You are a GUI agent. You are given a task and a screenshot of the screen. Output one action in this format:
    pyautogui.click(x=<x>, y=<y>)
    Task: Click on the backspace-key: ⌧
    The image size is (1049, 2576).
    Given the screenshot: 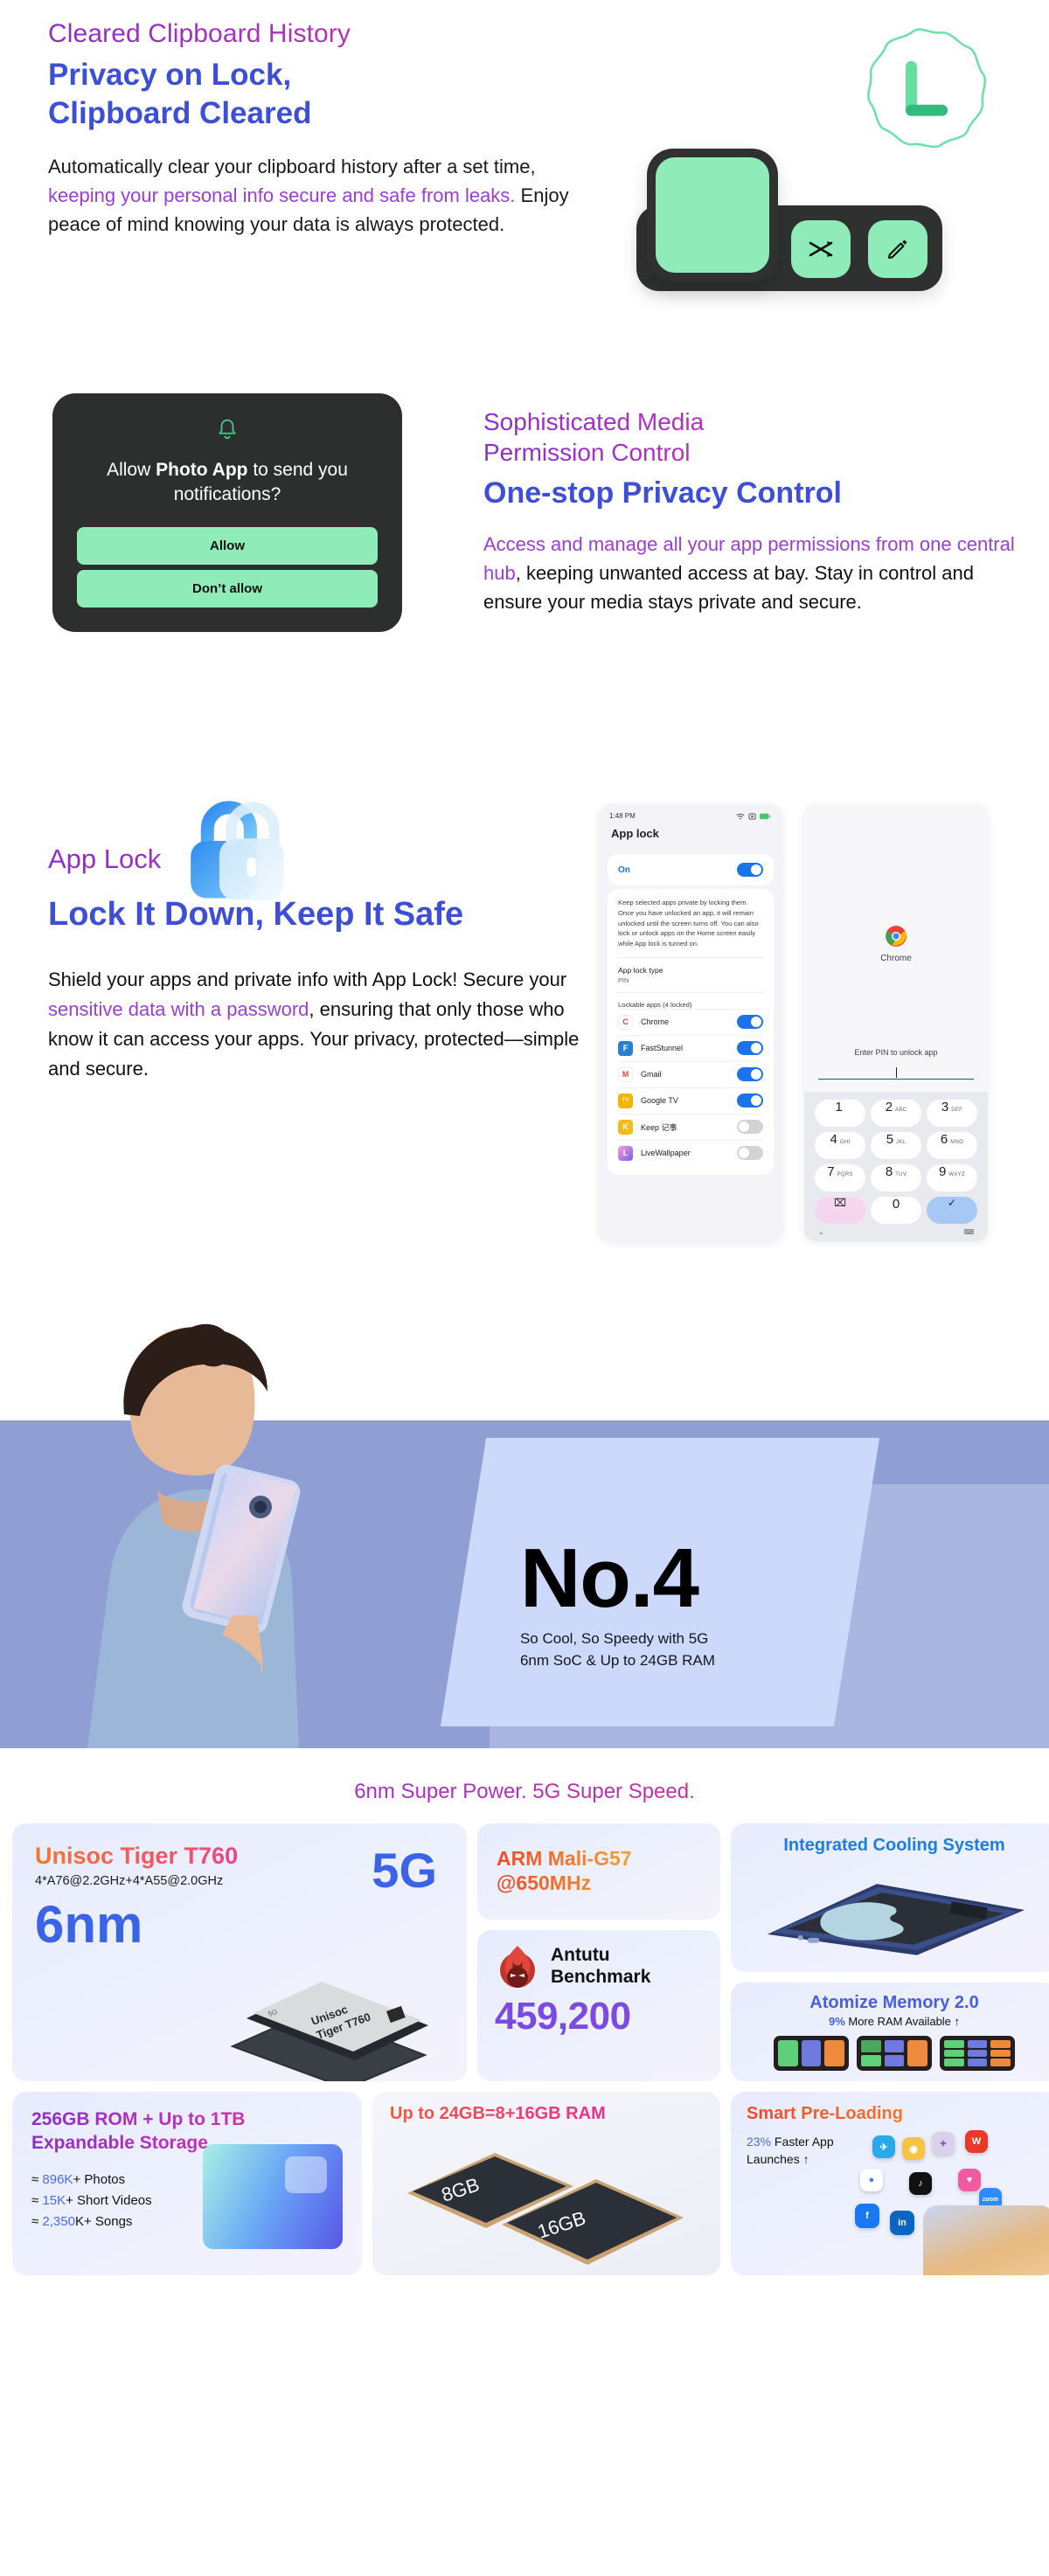 What is the action you would take?
    pyautogui.click(x=840, y=1210)
    